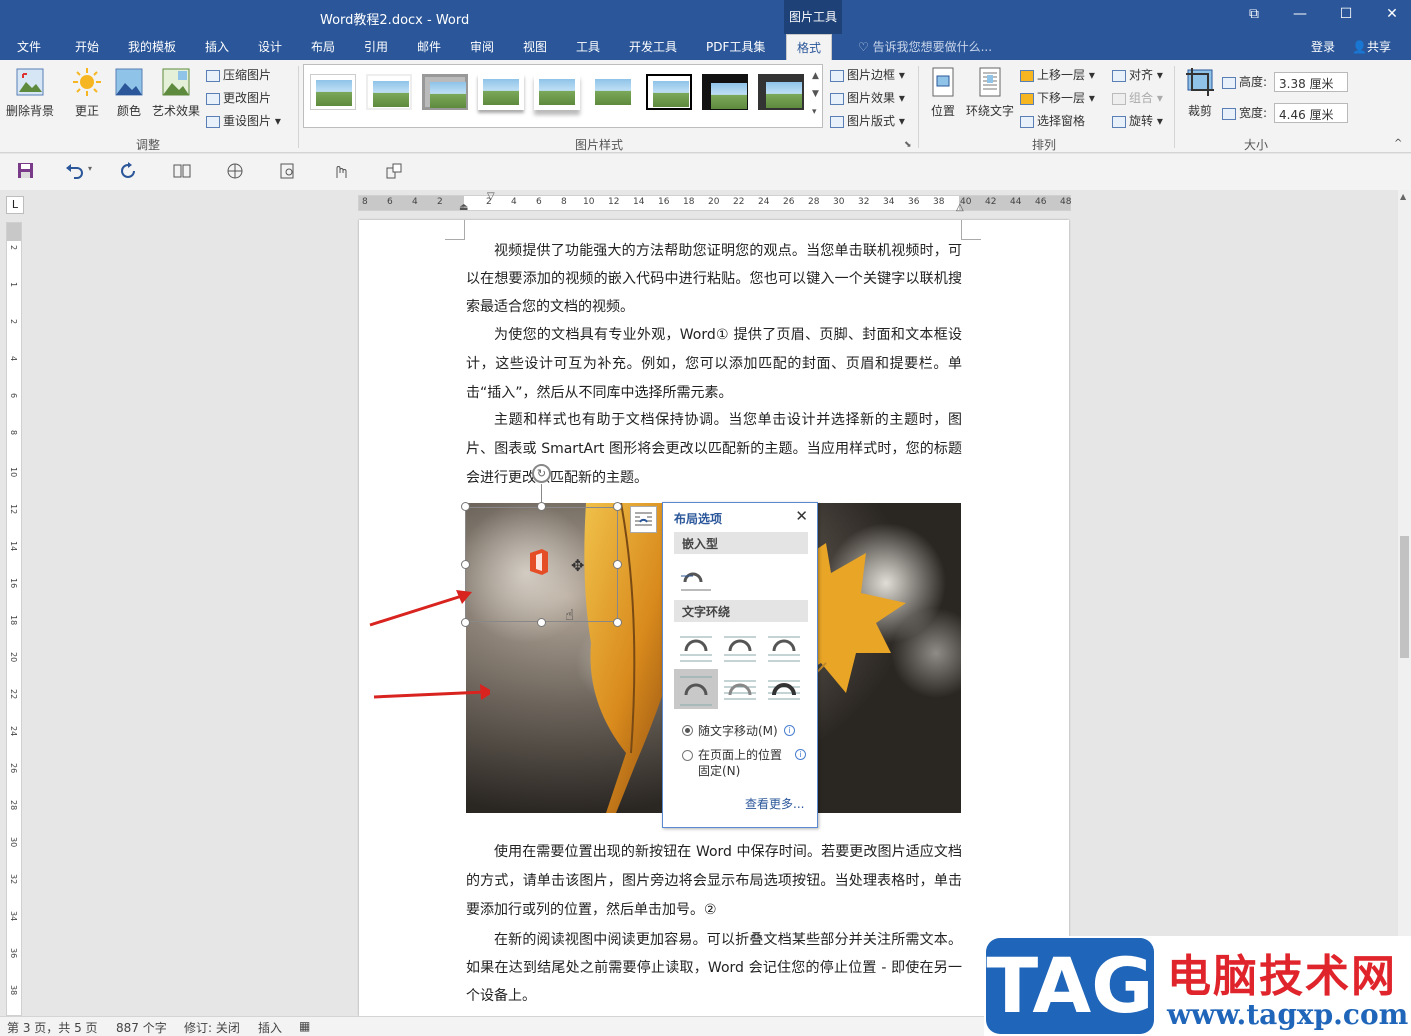 The image size is (1411, 1036). I want to click on tab-home: 开始, so click(87, 46).